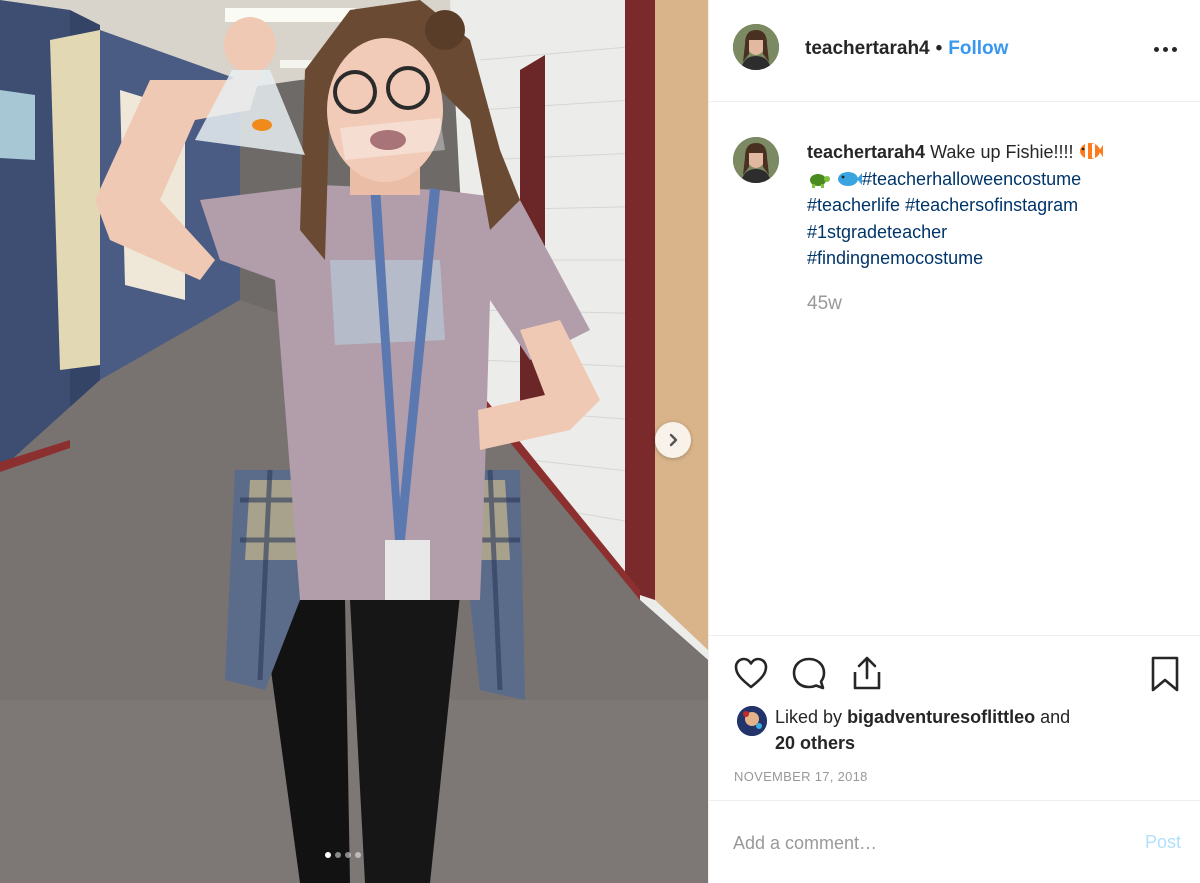 The image size is (1200, 883). What do you see at coordinates (971, 179) in the screenshot?
I see `hashtag-link: #teacherhalloweencostume` at bounding box center [971, 179].